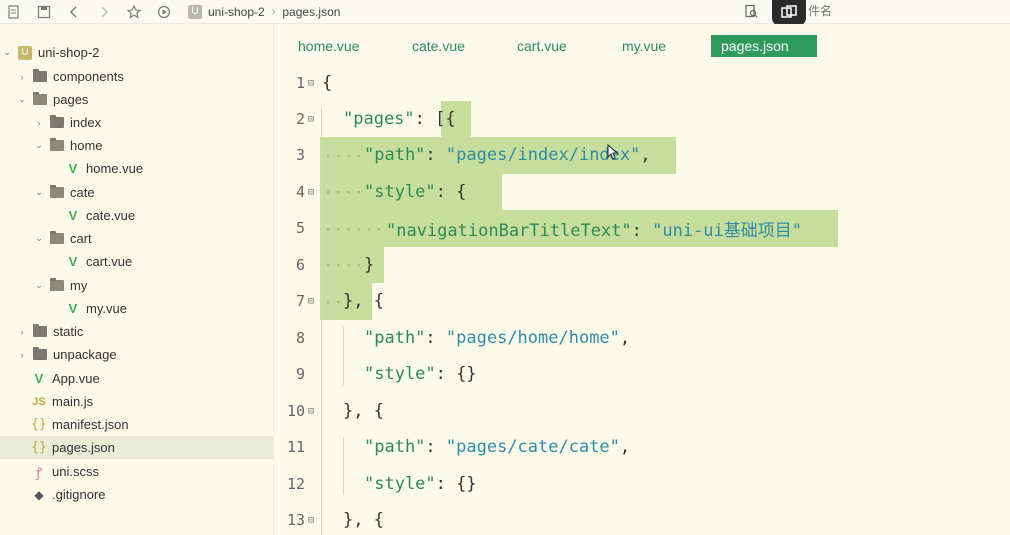  I want to click on tree-item-pages-json: {} pages.json, so click(137, 447).